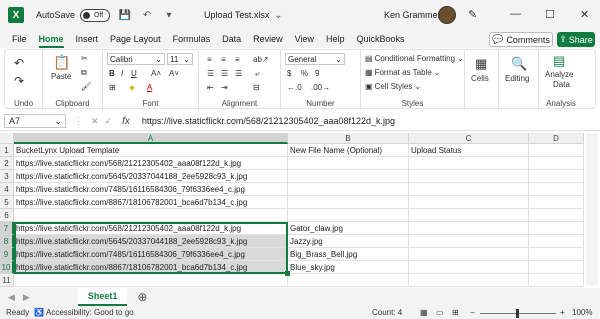 The height and width of the screenshot is (319, 600). I want to click on document-title: Upload Test.xlsx, so click(236, 15).